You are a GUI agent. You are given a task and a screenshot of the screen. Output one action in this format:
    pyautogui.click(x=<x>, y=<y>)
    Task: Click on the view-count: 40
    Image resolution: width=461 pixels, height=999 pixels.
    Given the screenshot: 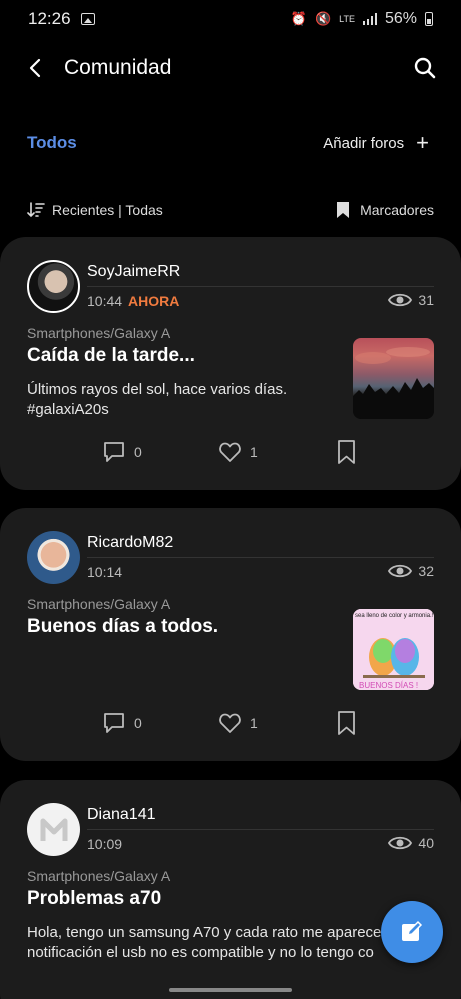 What is the action you would take?
    pyautogui.click(x=411, y=843)
    